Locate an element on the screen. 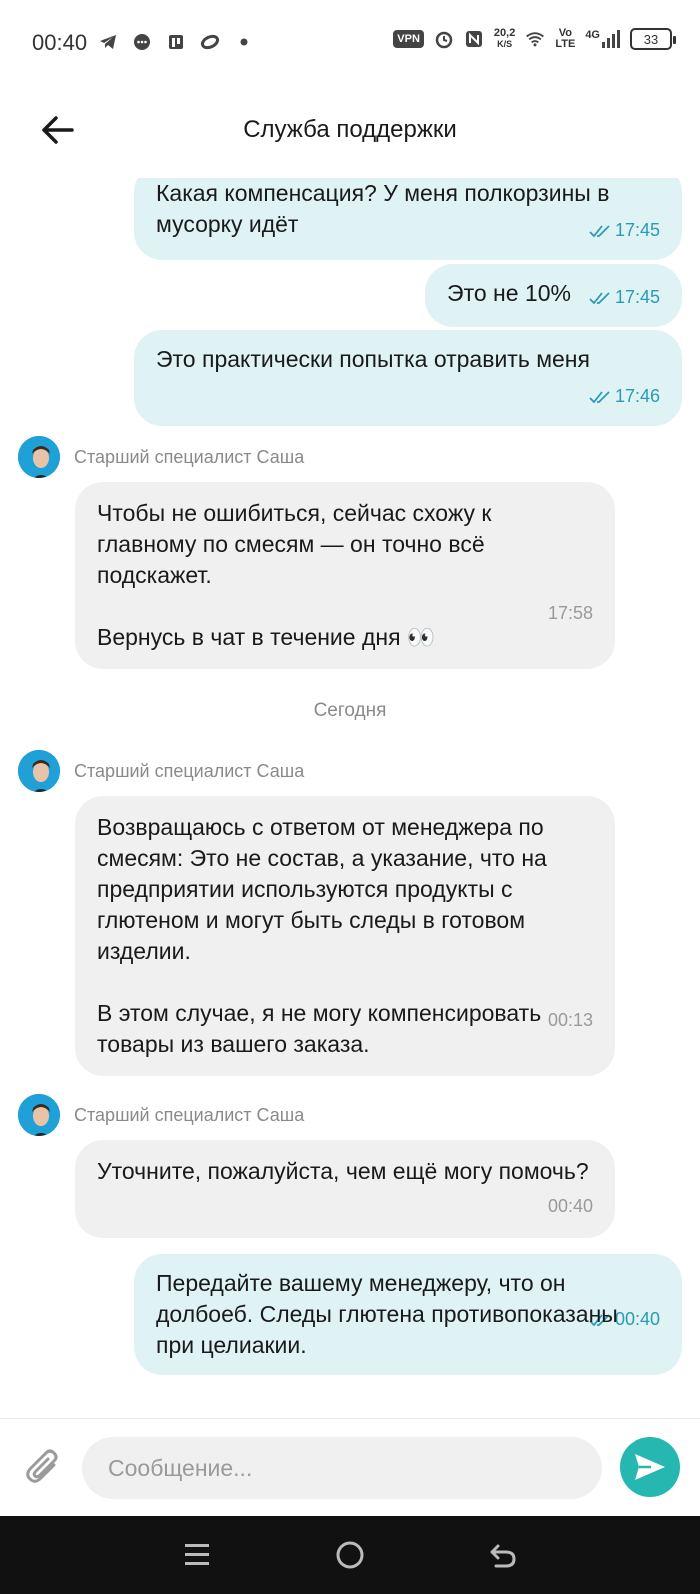 The width and height of the screenshot is (700, 1594). link-icon is located at coordinates (210, 42).